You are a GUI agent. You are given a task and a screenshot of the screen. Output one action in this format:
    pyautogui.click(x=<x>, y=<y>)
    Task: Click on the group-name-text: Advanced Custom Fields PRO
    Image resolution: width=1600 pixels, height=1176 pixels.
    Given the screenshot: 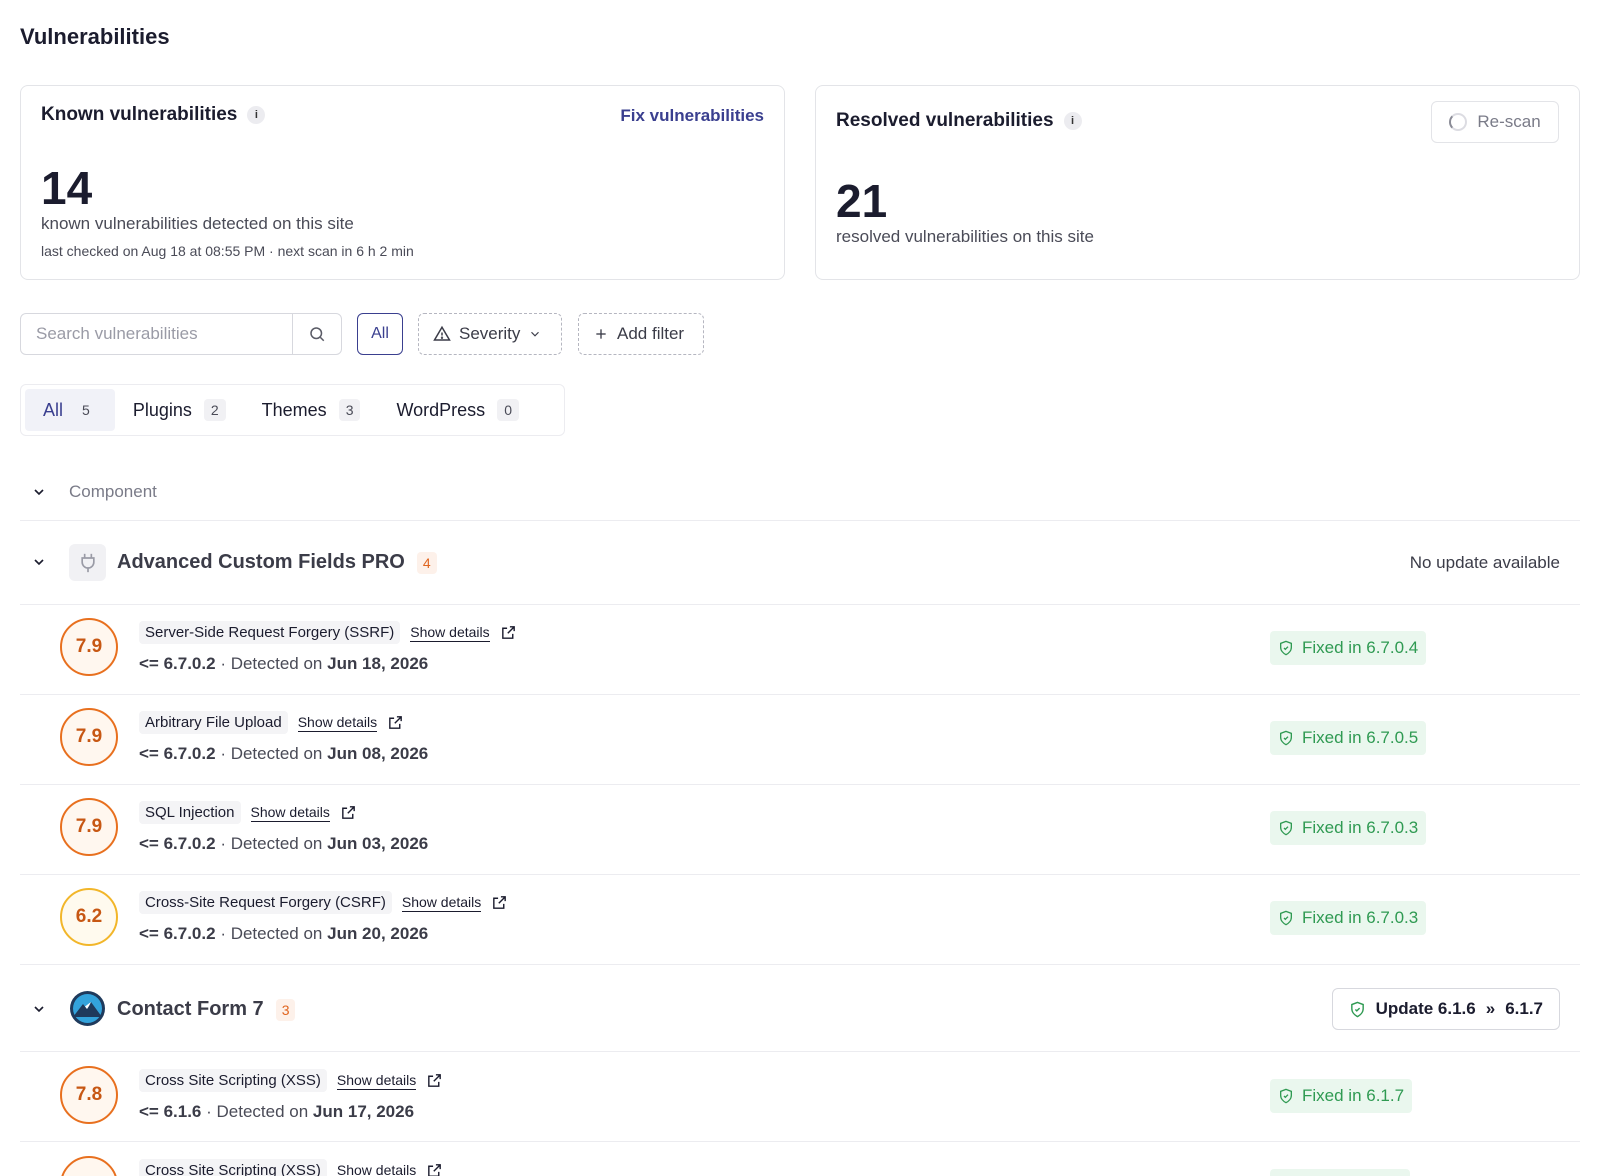 What is the action you would take?
    pyautogui.click(x=261, y=562)
    